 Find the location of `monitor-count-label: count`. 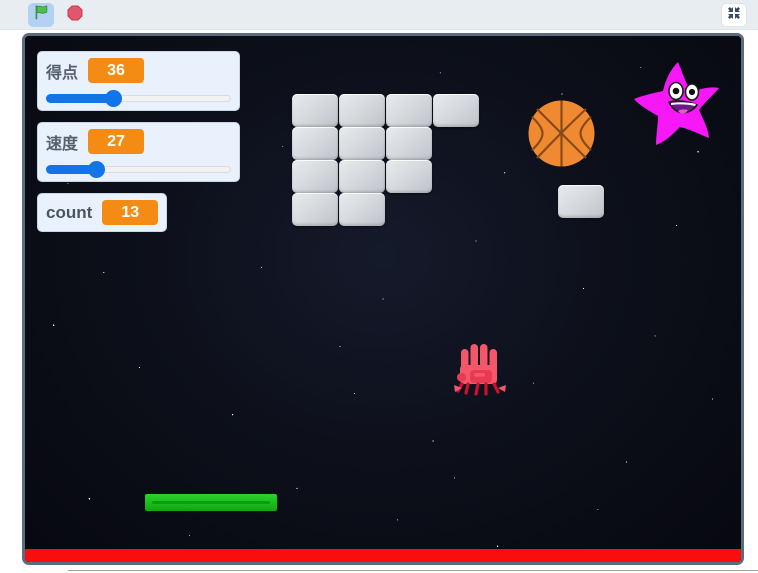

monitor-count-label: count is located at coordinates (69, 212).